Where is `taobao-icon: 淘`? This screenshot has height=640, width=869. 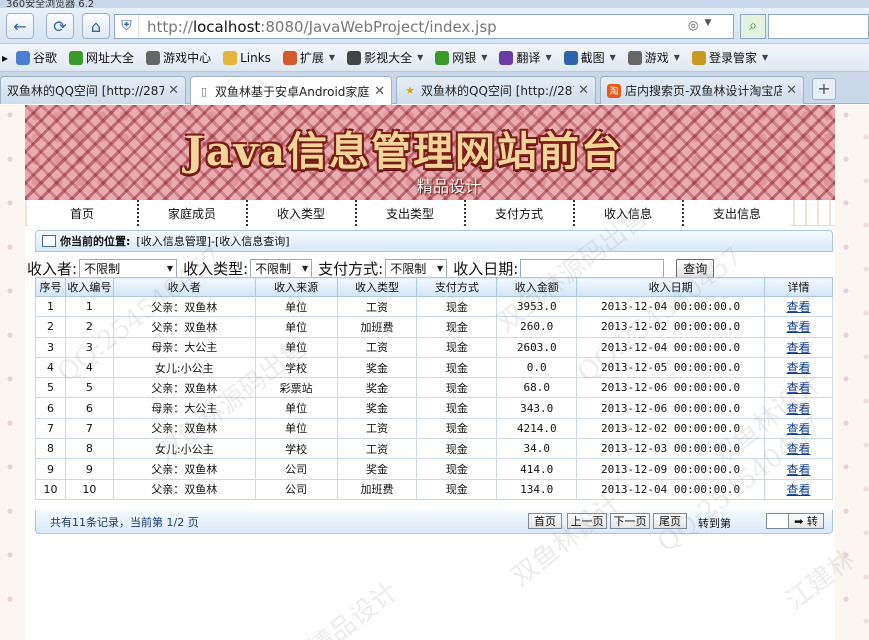 taobao-icon: 淘 is located at coordinates (614, 90).